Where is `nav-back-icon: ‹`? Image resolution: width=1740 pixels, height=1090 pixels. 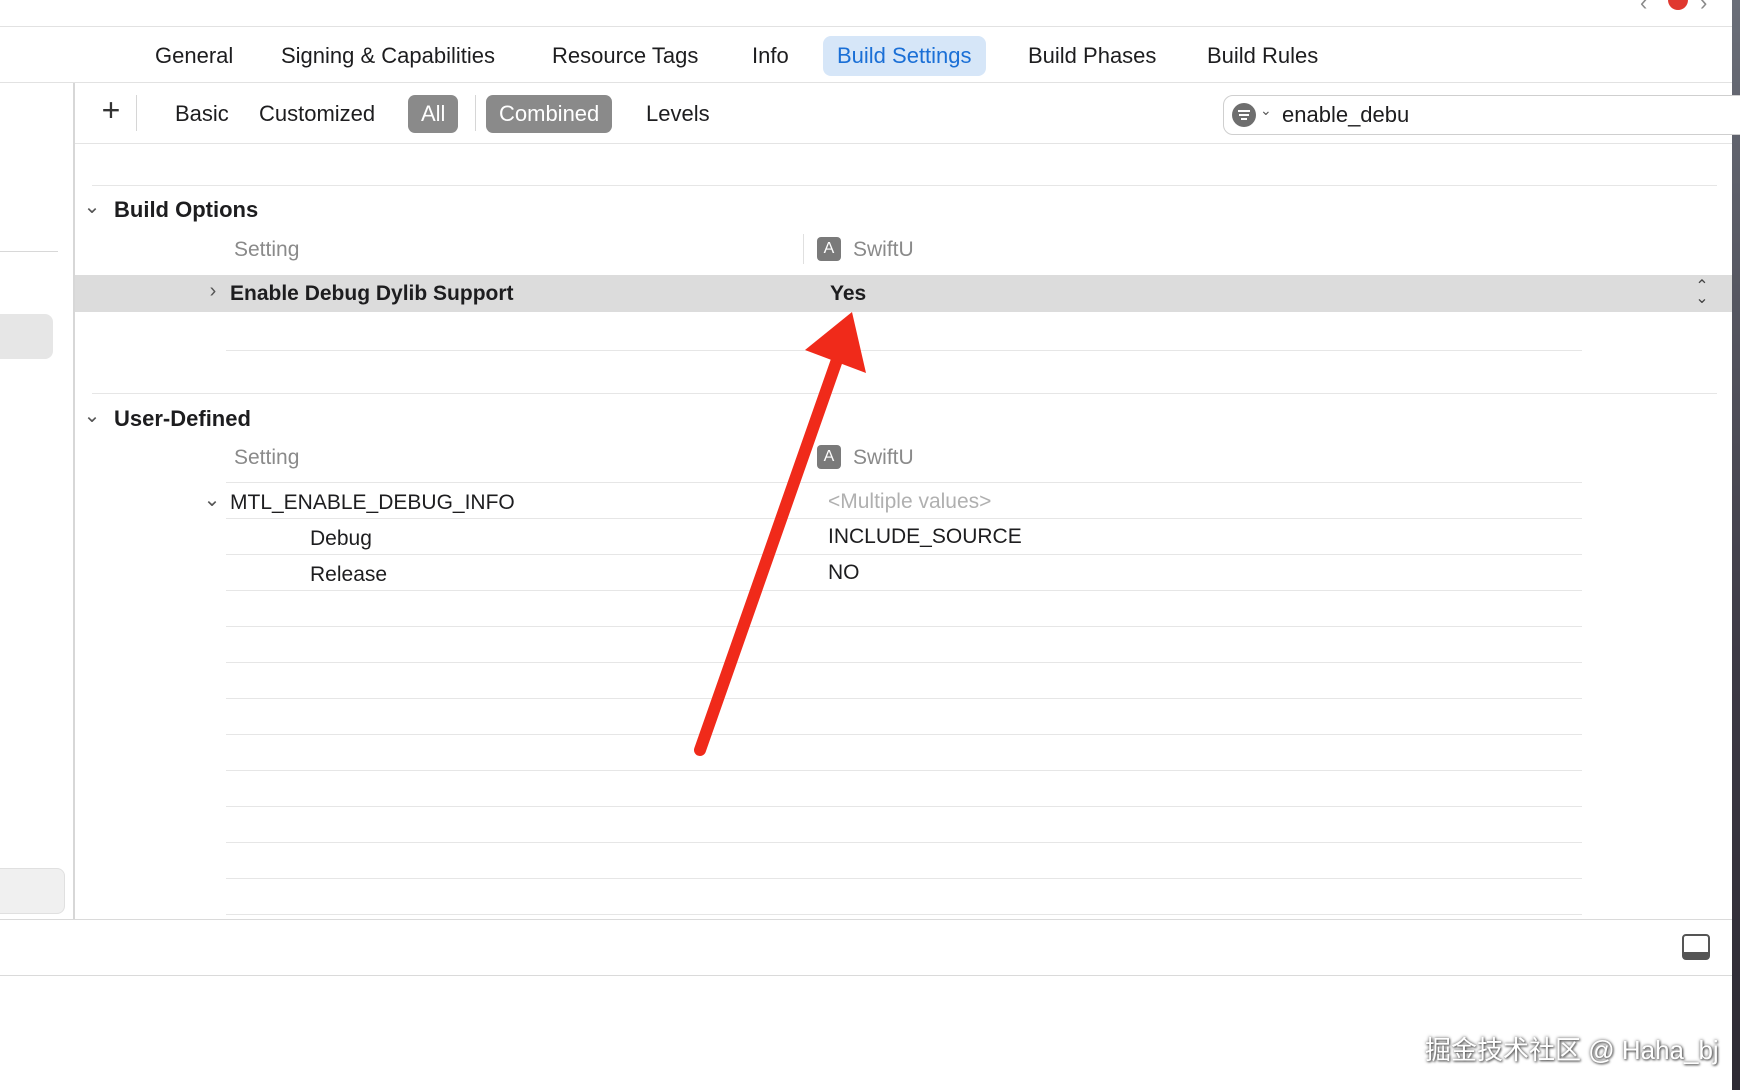
nav-back-icon: ‹ is located at coordinates (1643, 8).